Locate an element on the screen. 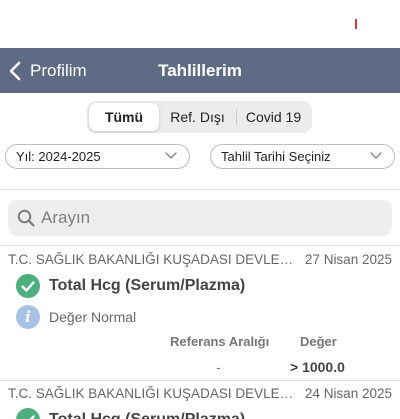 This screenshot has height=419, width=400. search-icon is located at coordinates (26, 218).